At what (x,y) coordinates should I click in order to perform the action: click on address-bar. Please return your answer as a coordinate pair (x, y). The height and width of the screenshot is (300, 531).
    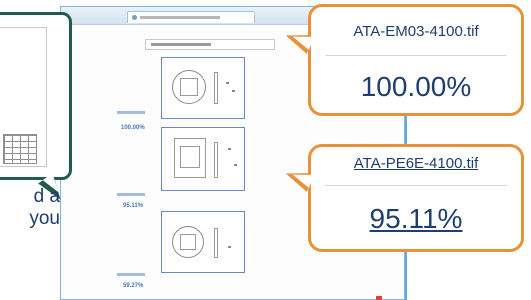
    Looking at the image, I should click on (210, 44).